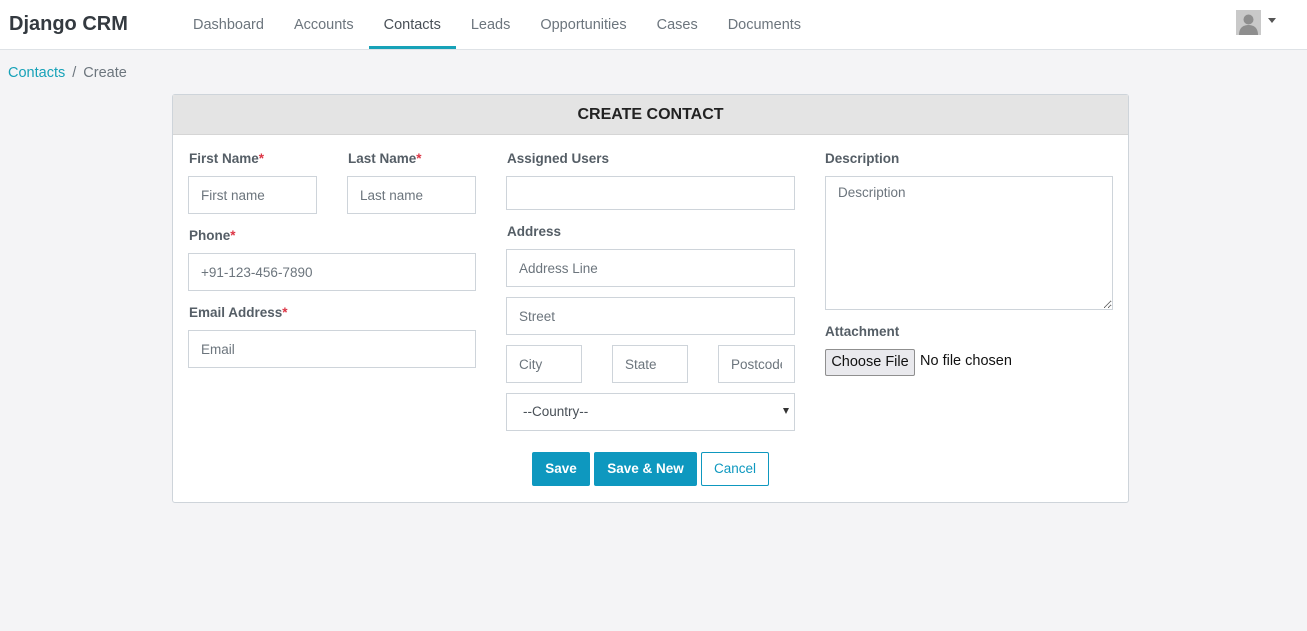 This screenshot has height=631, width=1307. What do you see at coordinates (212, 235) in the screenshot?
I see `phone-label: Phone*` at bounding box center [212, 235].